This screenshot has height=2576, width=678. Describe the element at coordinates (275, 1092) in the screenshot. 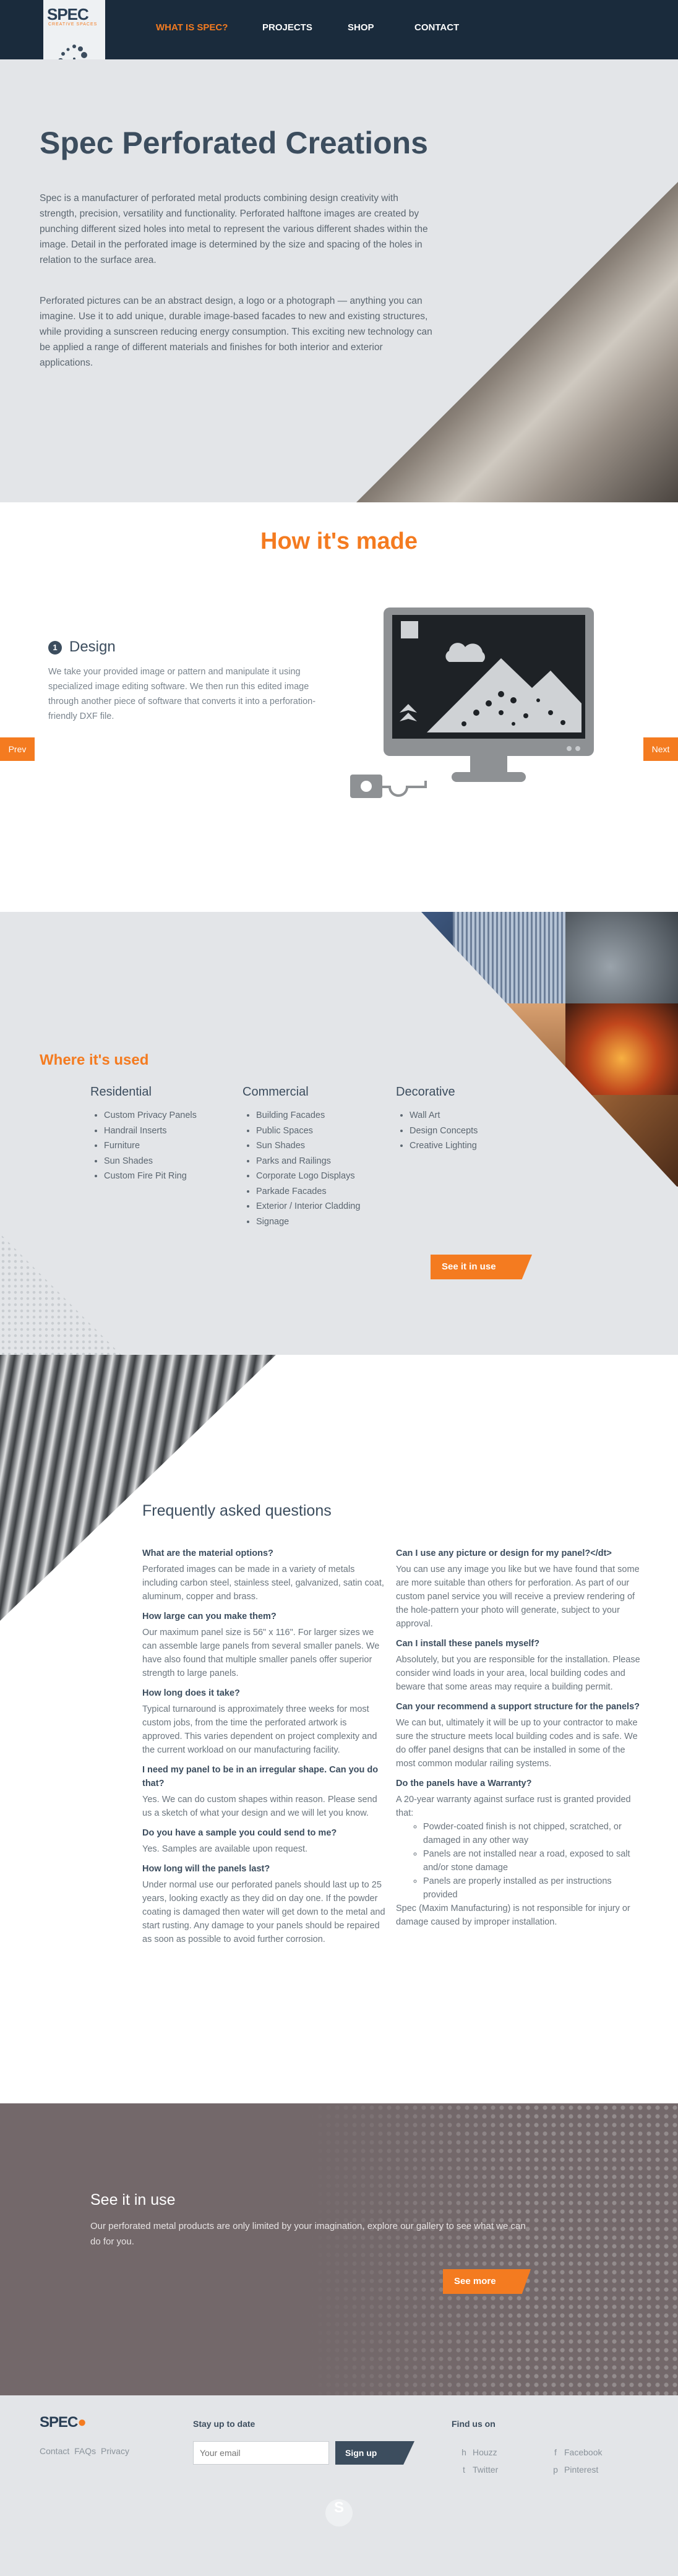

I see `commercial-heading: Commercial` at that location.